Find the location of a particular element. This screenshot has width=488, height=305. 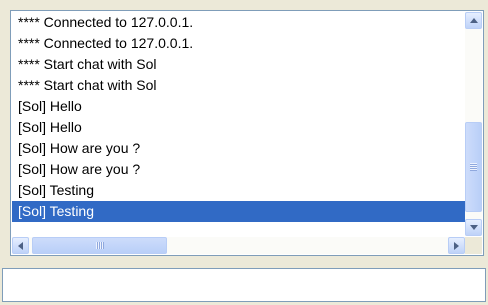

horizontal-scroll-thumb is located at coordinates (99, 245).